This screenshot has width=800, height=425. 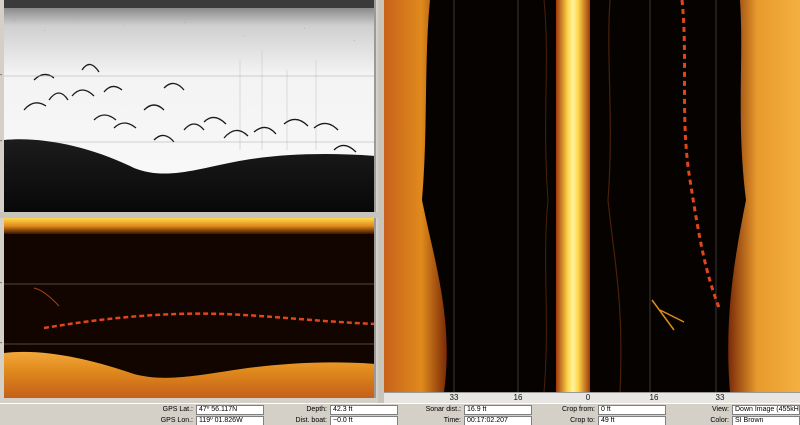 I want to click on time-field: Time: 00:17:02.207, so click(x=466, y=420).